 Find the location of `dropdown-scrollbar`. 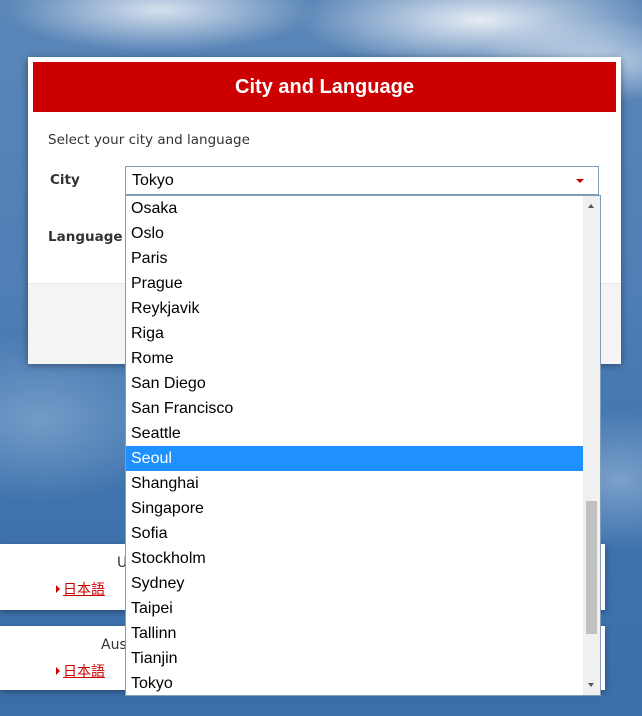

dropdown-scrollbar is located at coordinates (591, 445).